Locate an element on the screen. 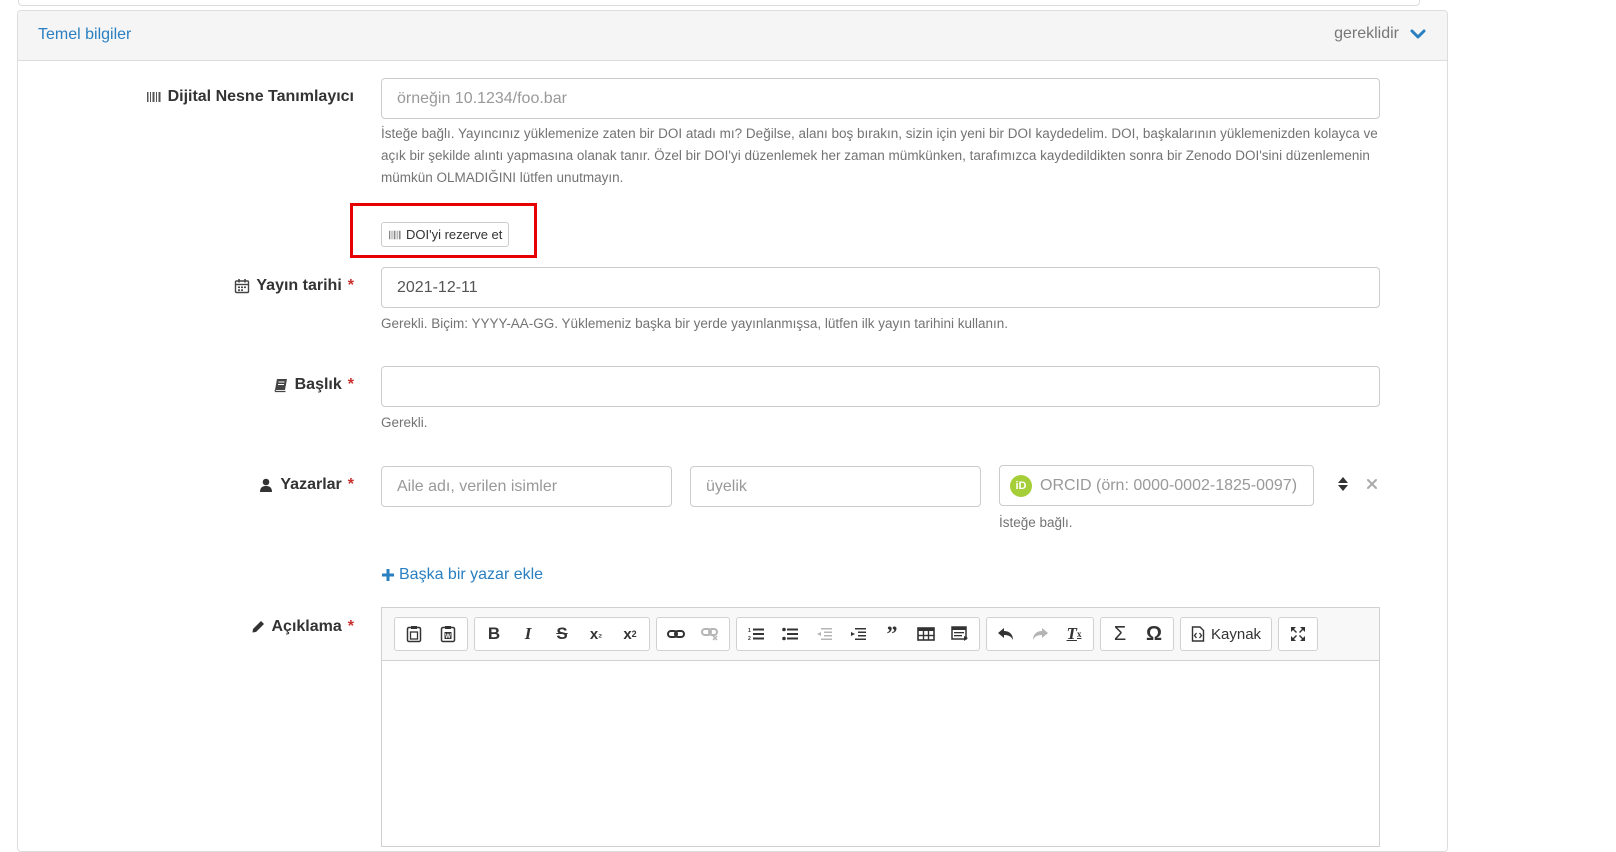 The height and width of the screenshot is (852, 1616). undo-icon is located at coordinates (1006, 634).